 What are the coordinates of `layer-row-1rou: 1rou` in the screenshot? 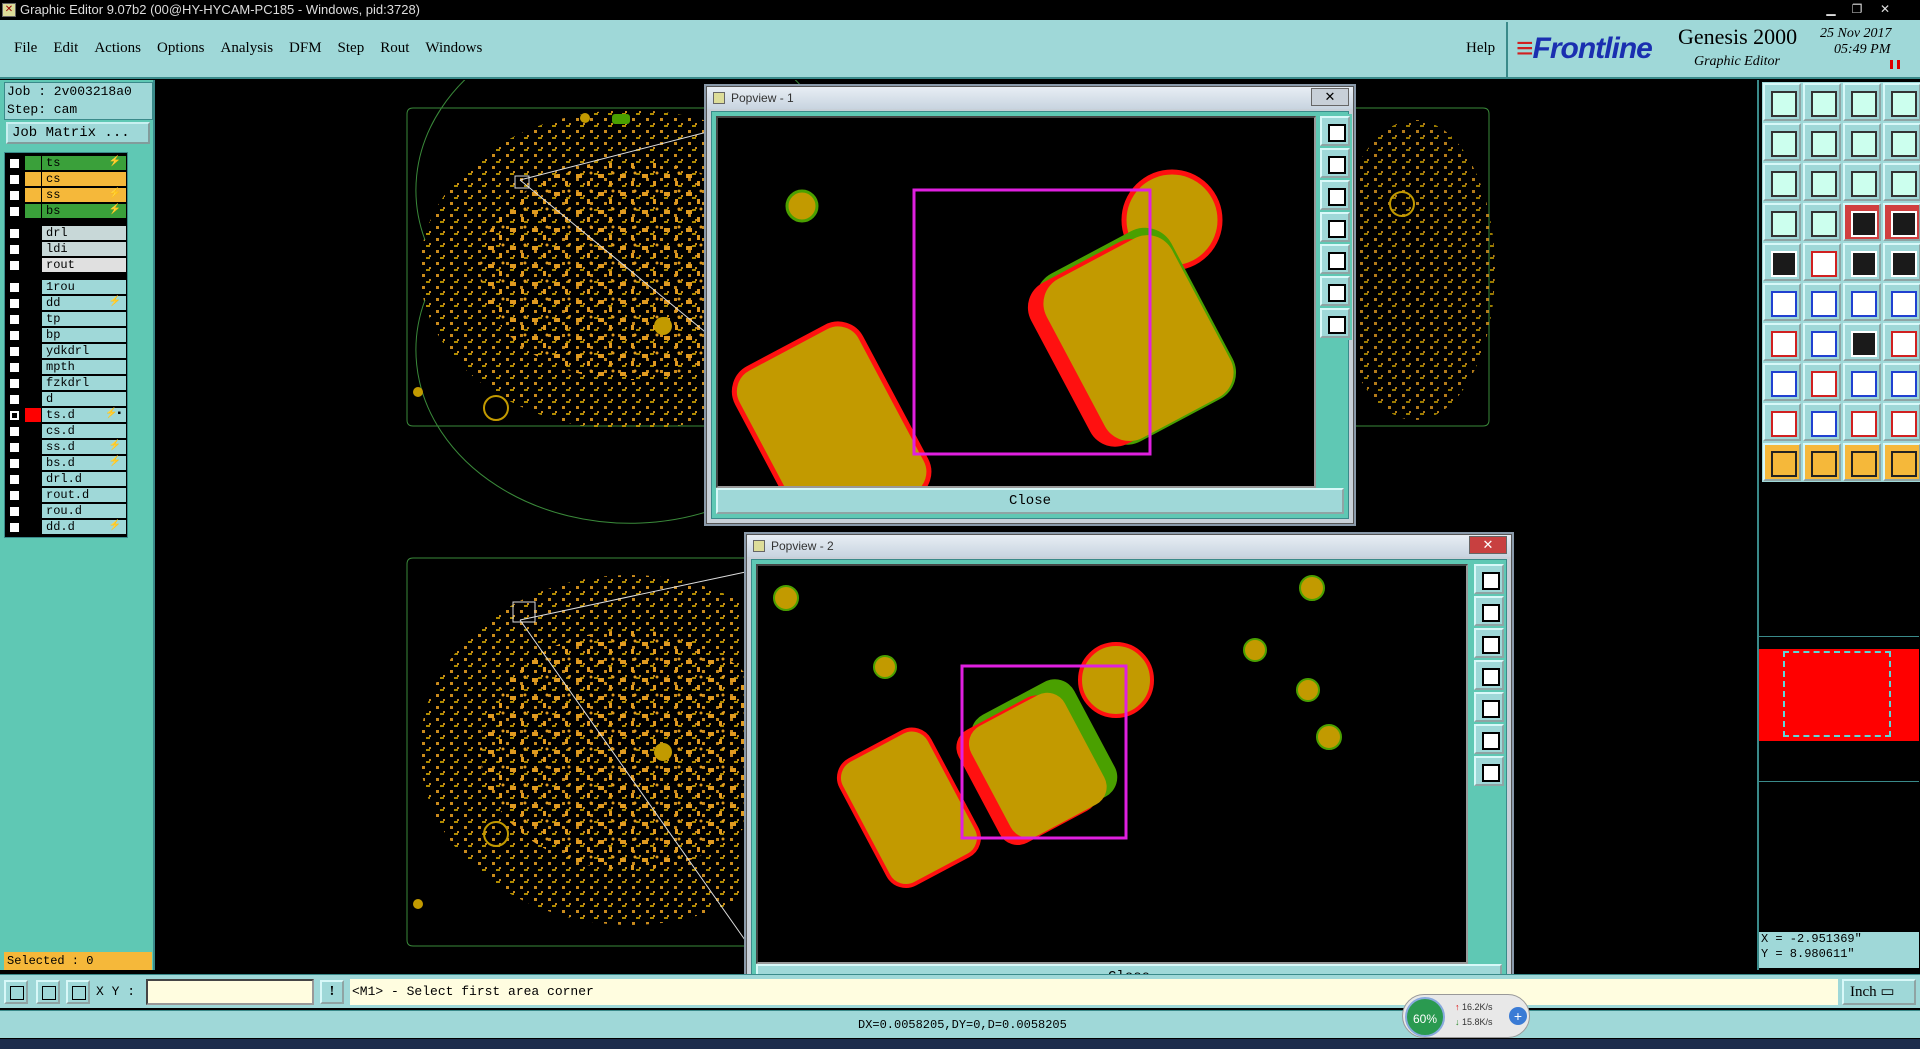 It's located at (66, 287).